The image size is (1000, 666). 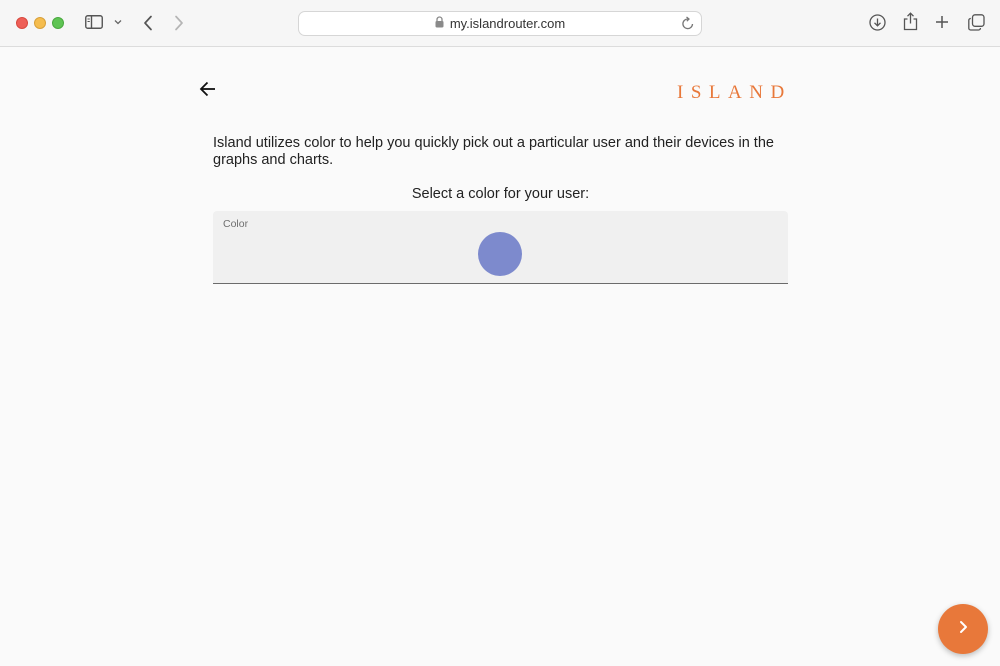 I want to click on browser-toolbar: my.islandrouter.com, so click(x=500, y=23).